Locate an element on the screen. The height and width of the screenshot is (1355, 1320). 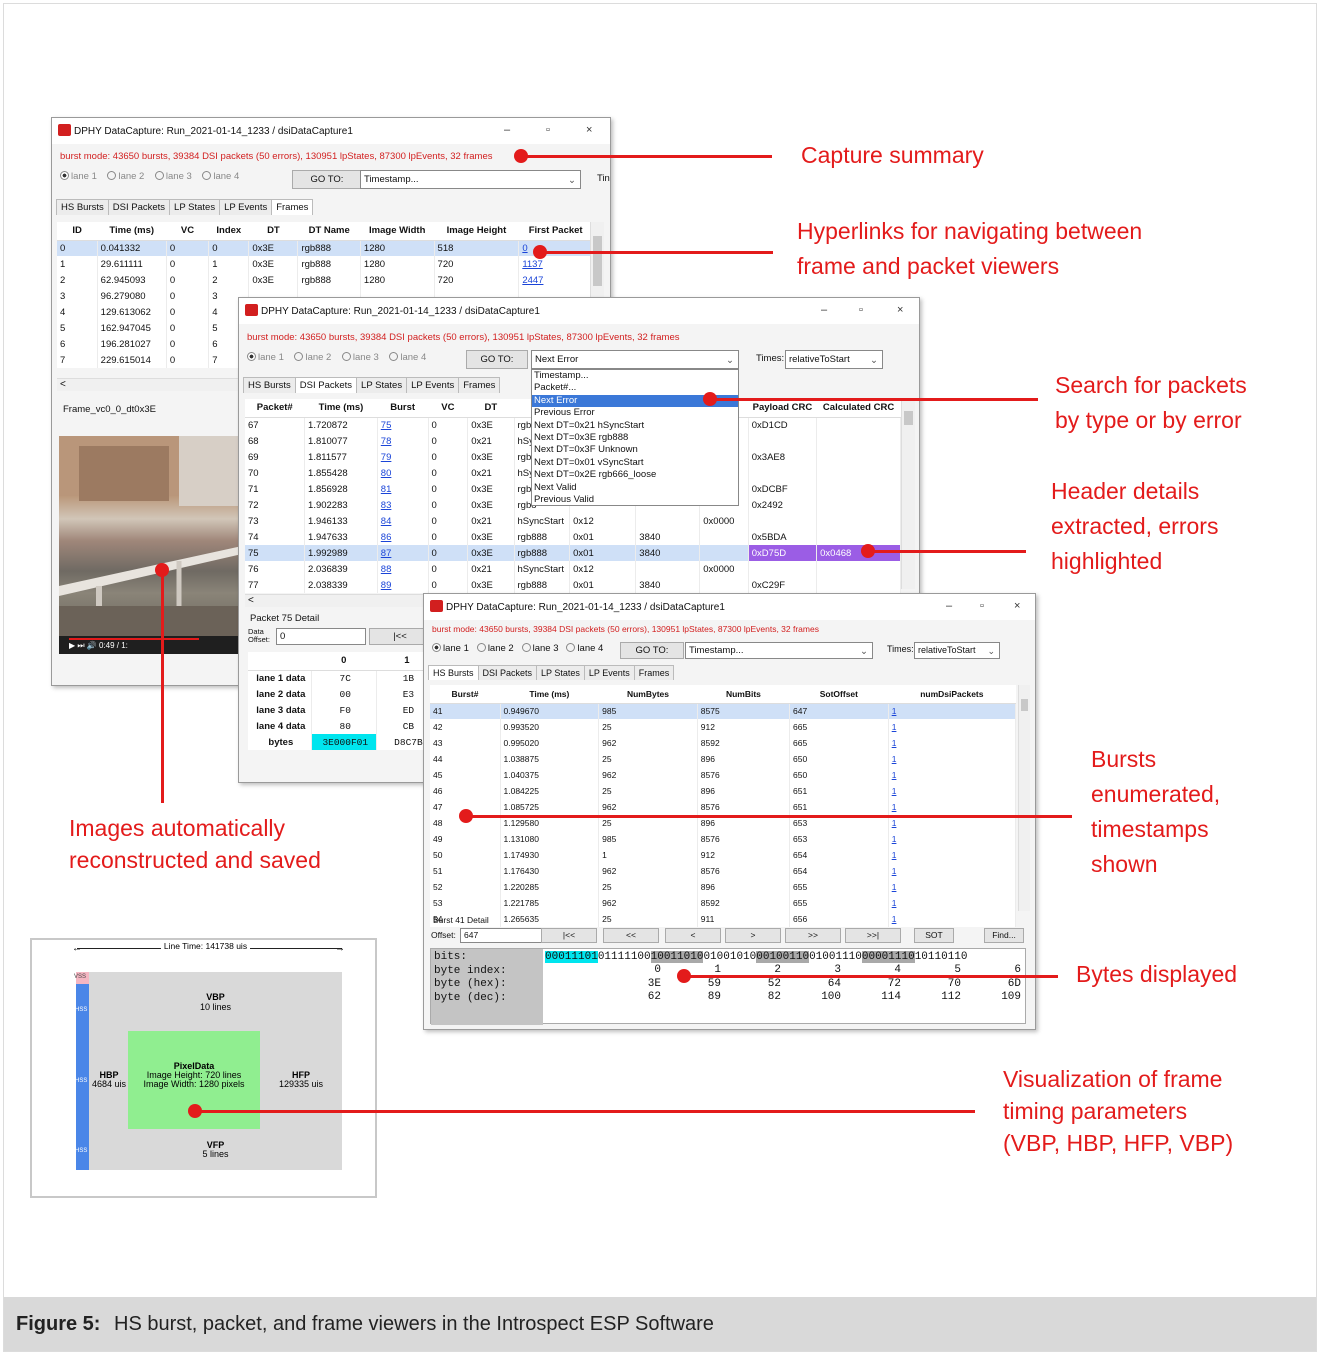
table-row: 53 1.221785 962 8592 655 1 is located at coordinates (723, 903).